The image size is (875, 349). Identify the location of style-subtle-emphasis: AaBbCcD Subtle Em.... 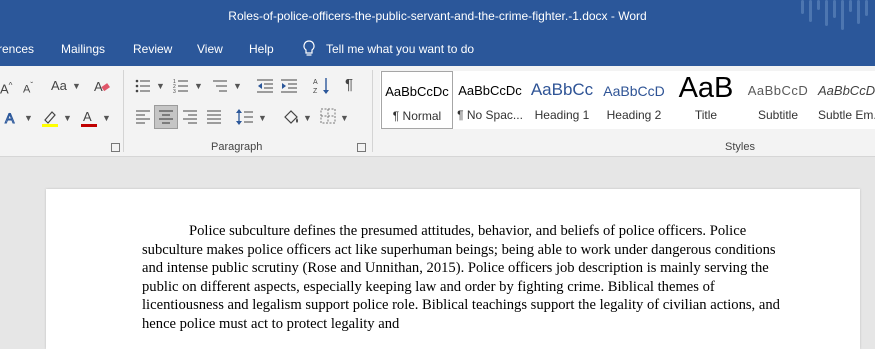
(844, 100).